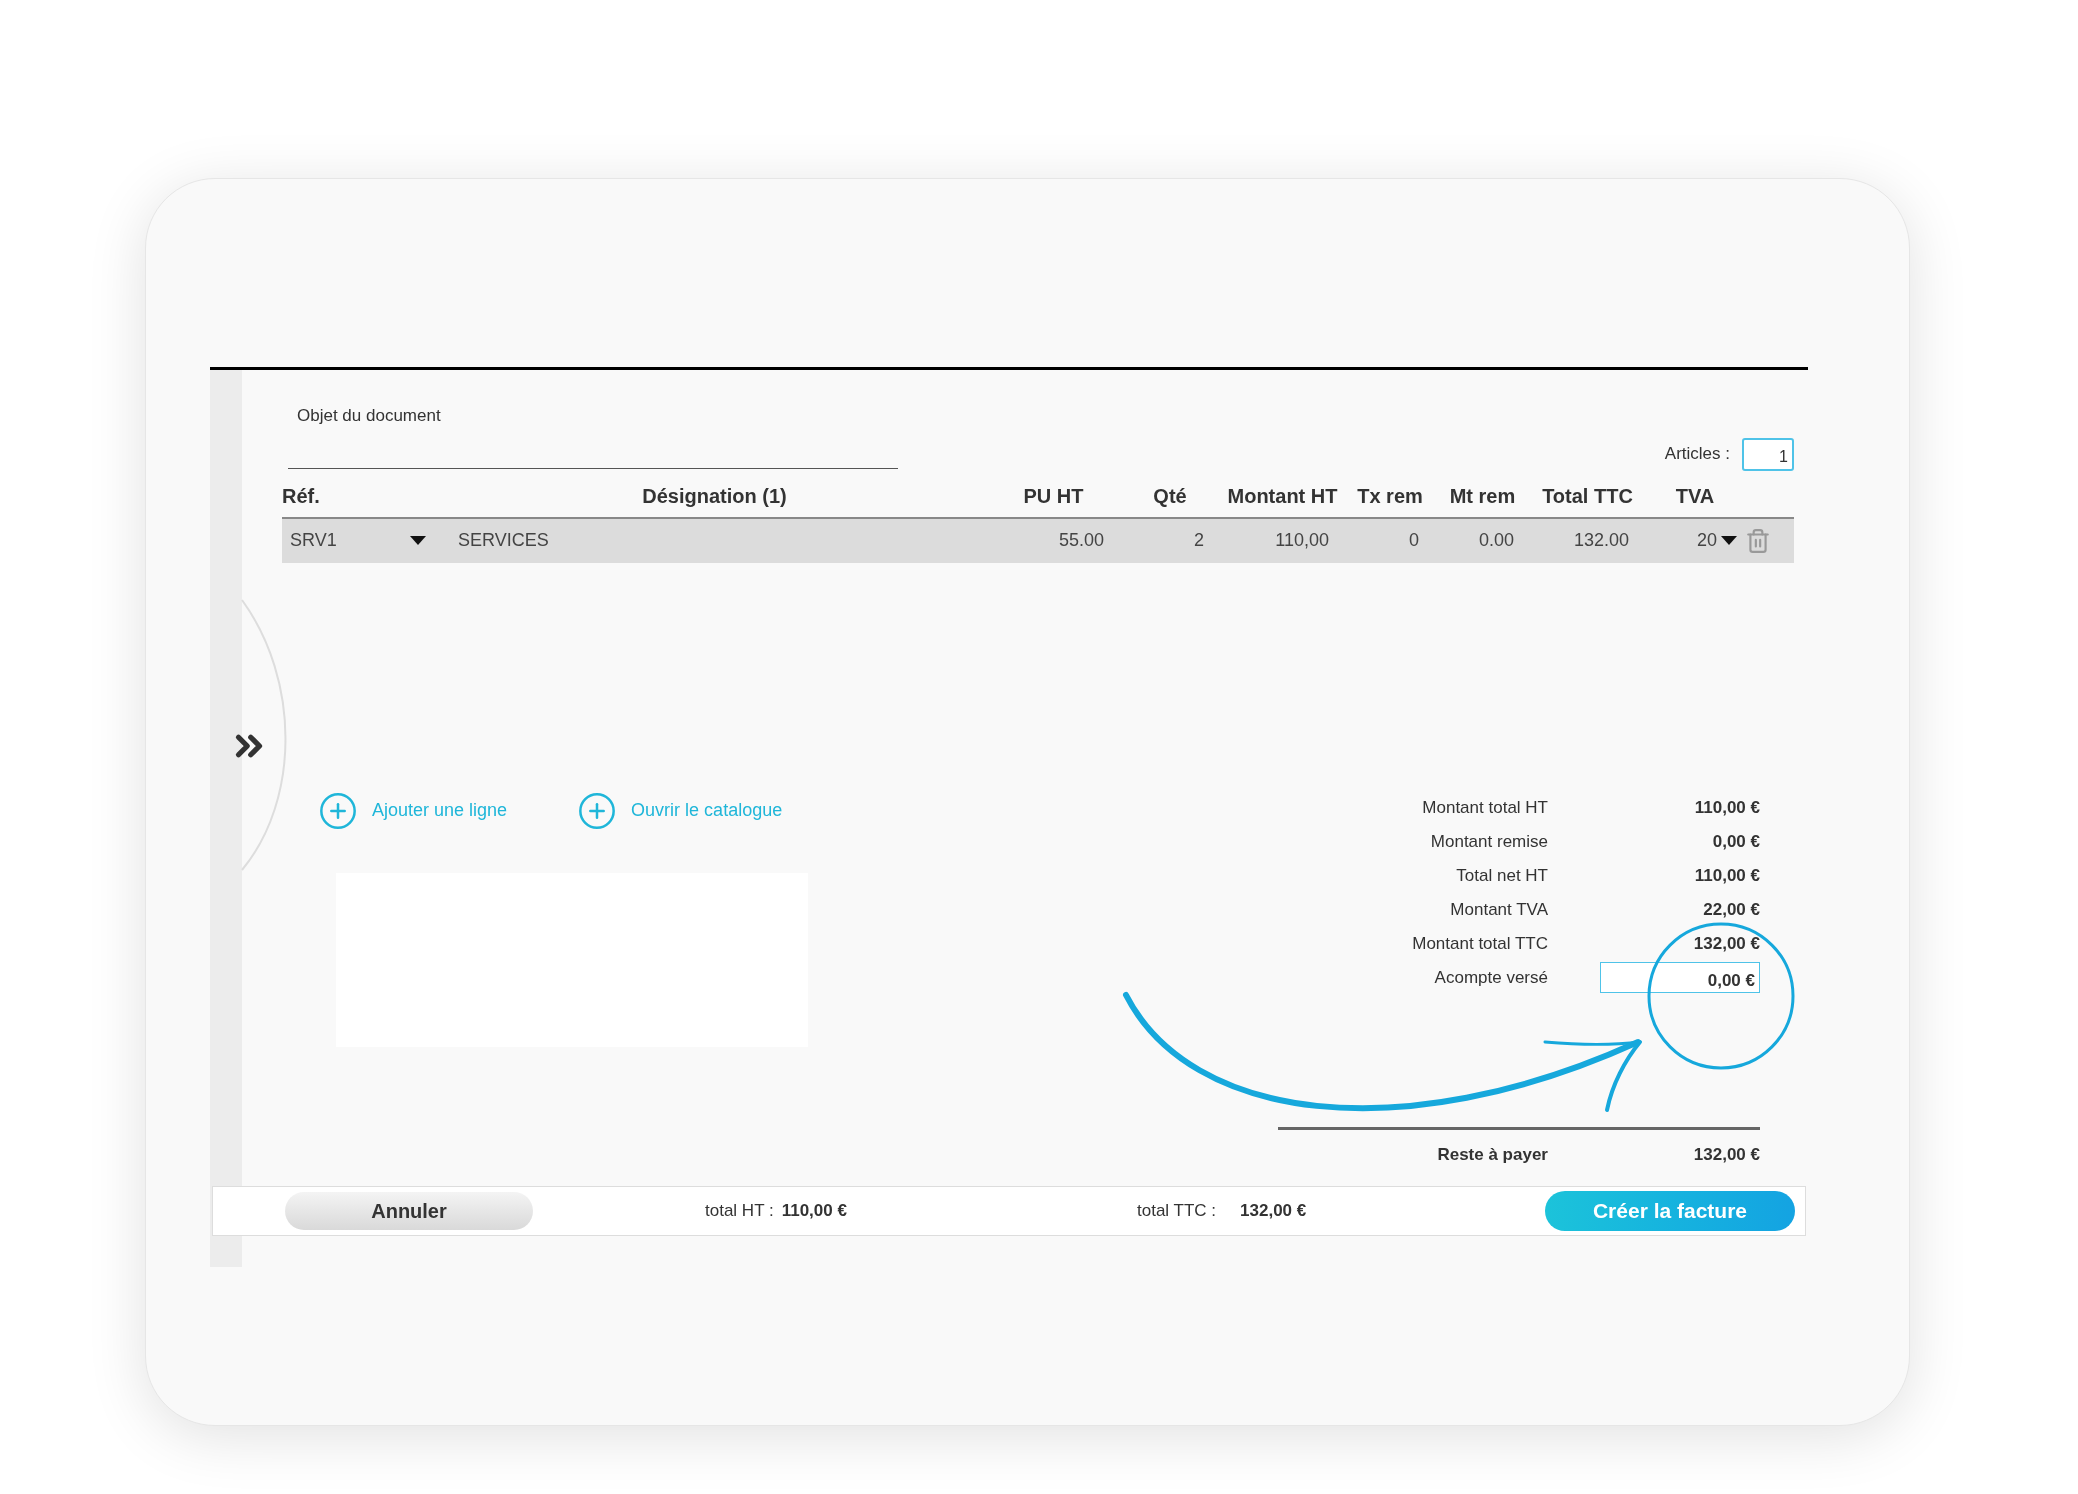 This screenshot has height=1494, width=2078. What do you see at coordinates (1053, 495) in the screenshot?
I see `column-header: PU HT` at bounding box center [1053, 495].